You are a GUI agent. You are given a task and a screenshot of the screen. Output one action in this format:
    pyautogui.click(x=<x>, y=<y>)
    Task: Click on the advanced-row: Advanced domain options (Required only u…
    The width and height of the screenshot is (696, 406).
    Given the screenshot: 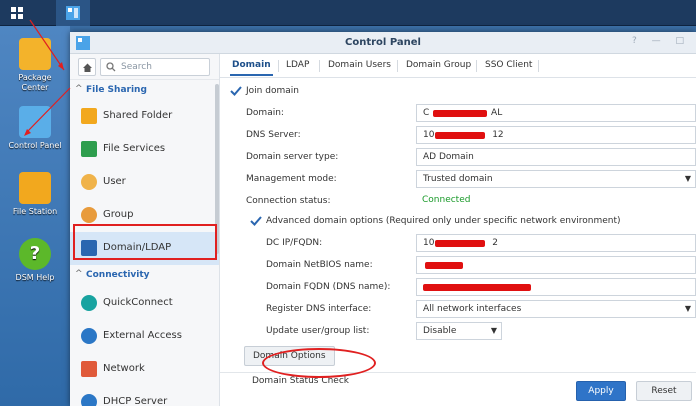 What is the action you would take?
    pyautogui.click(x=458, y=222)
    